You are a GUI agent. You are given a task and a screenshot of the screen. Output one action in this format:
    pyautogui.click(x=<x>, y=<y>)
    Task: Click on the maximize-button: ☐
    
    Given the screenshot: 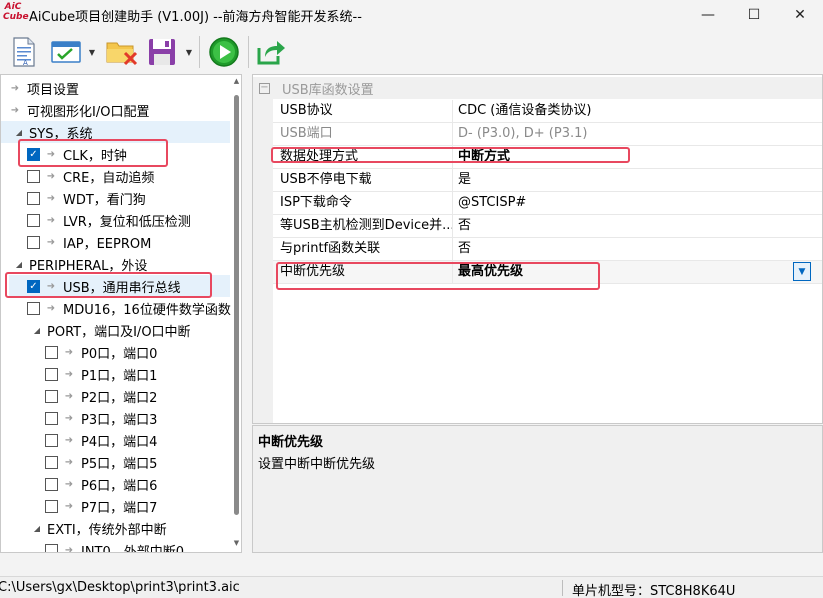 What is the action you would take?
    pyautogui.click(x=754, y=15)
    